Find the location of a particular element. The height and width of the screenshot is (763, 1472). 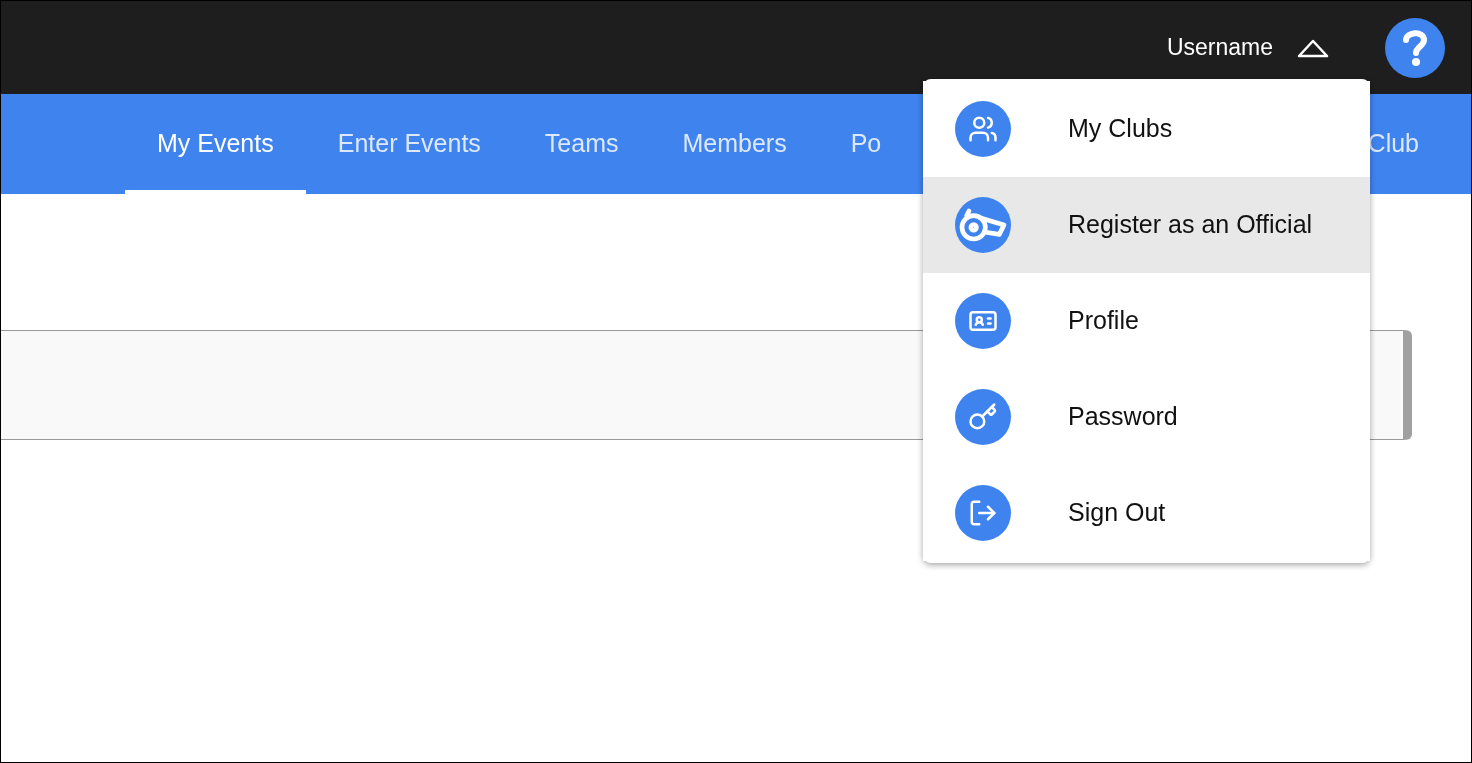

username-button: Username is located at coordinates (1247, 47).